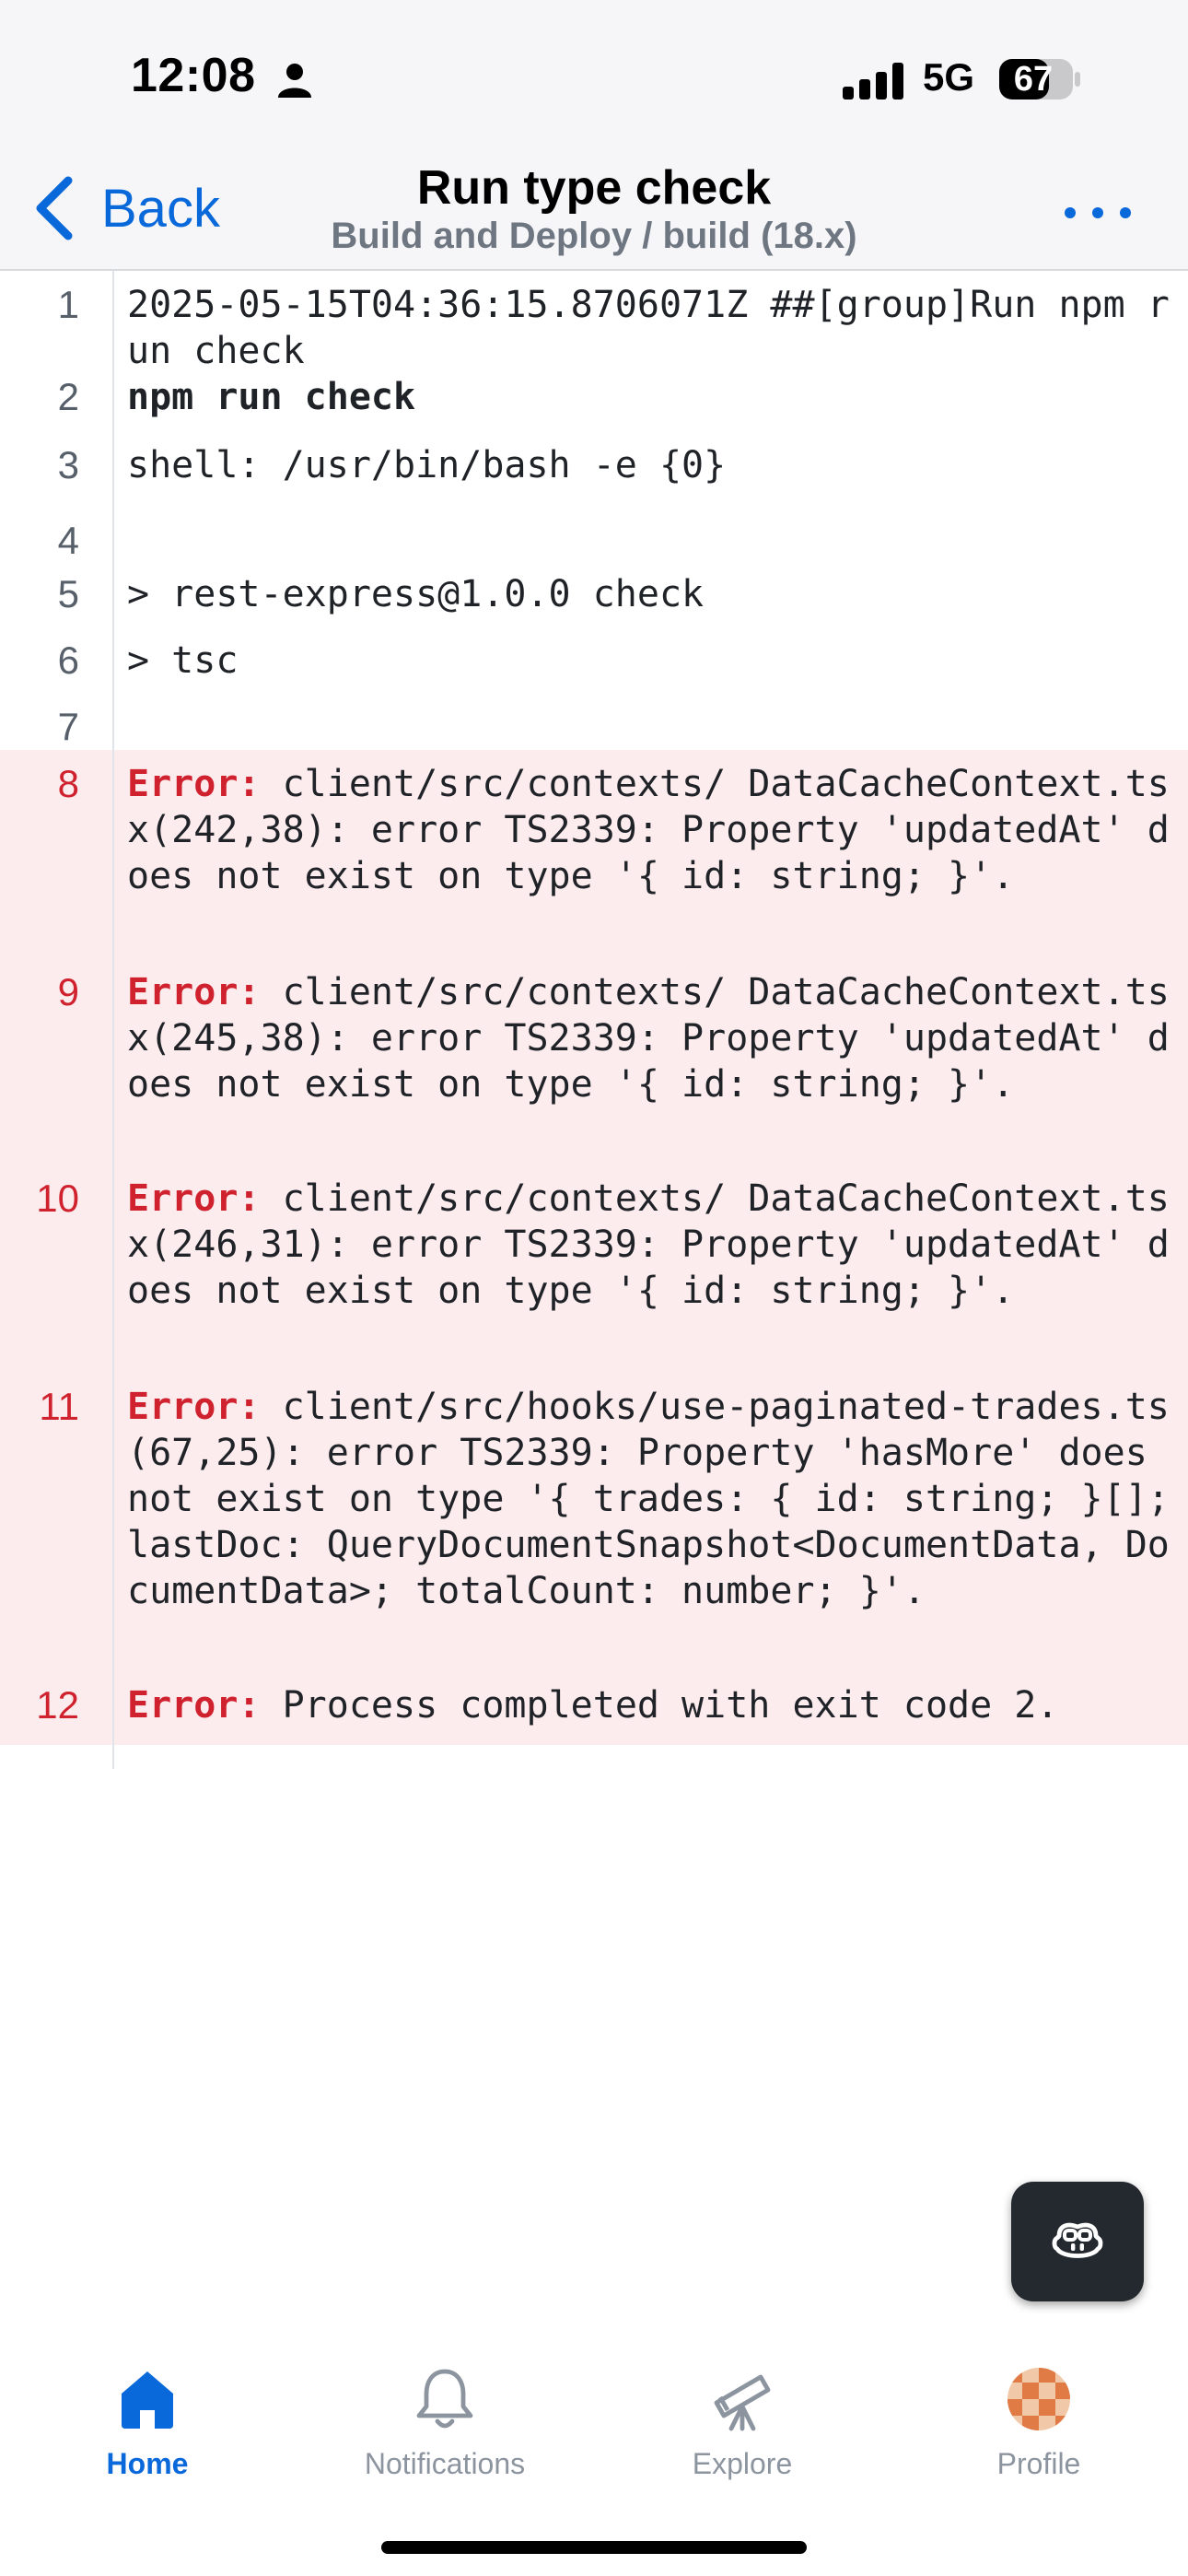  What do you see at coordinates (594, 188) in the screenshot?
I see `page-title: Run type check` at bounding box center [594, 188].